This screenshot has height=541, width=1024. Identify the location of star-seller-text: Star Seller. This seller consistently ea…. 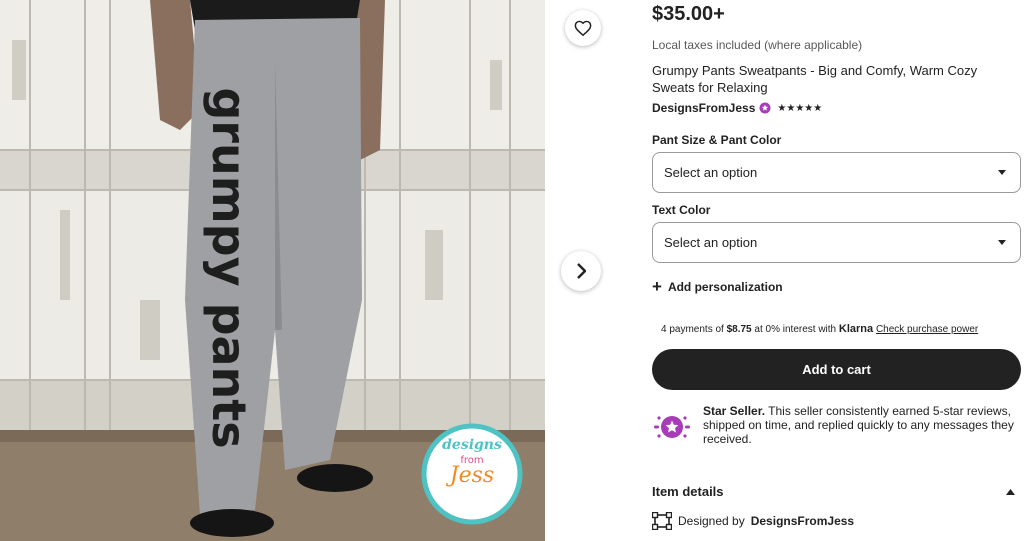
(862, 425).